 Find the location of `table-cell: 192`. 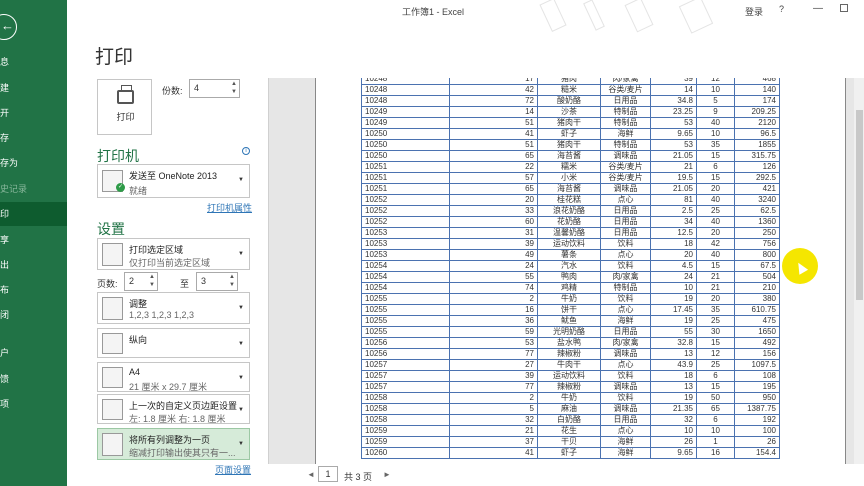

table-cell: 192 is located at coordinates (757, 420).